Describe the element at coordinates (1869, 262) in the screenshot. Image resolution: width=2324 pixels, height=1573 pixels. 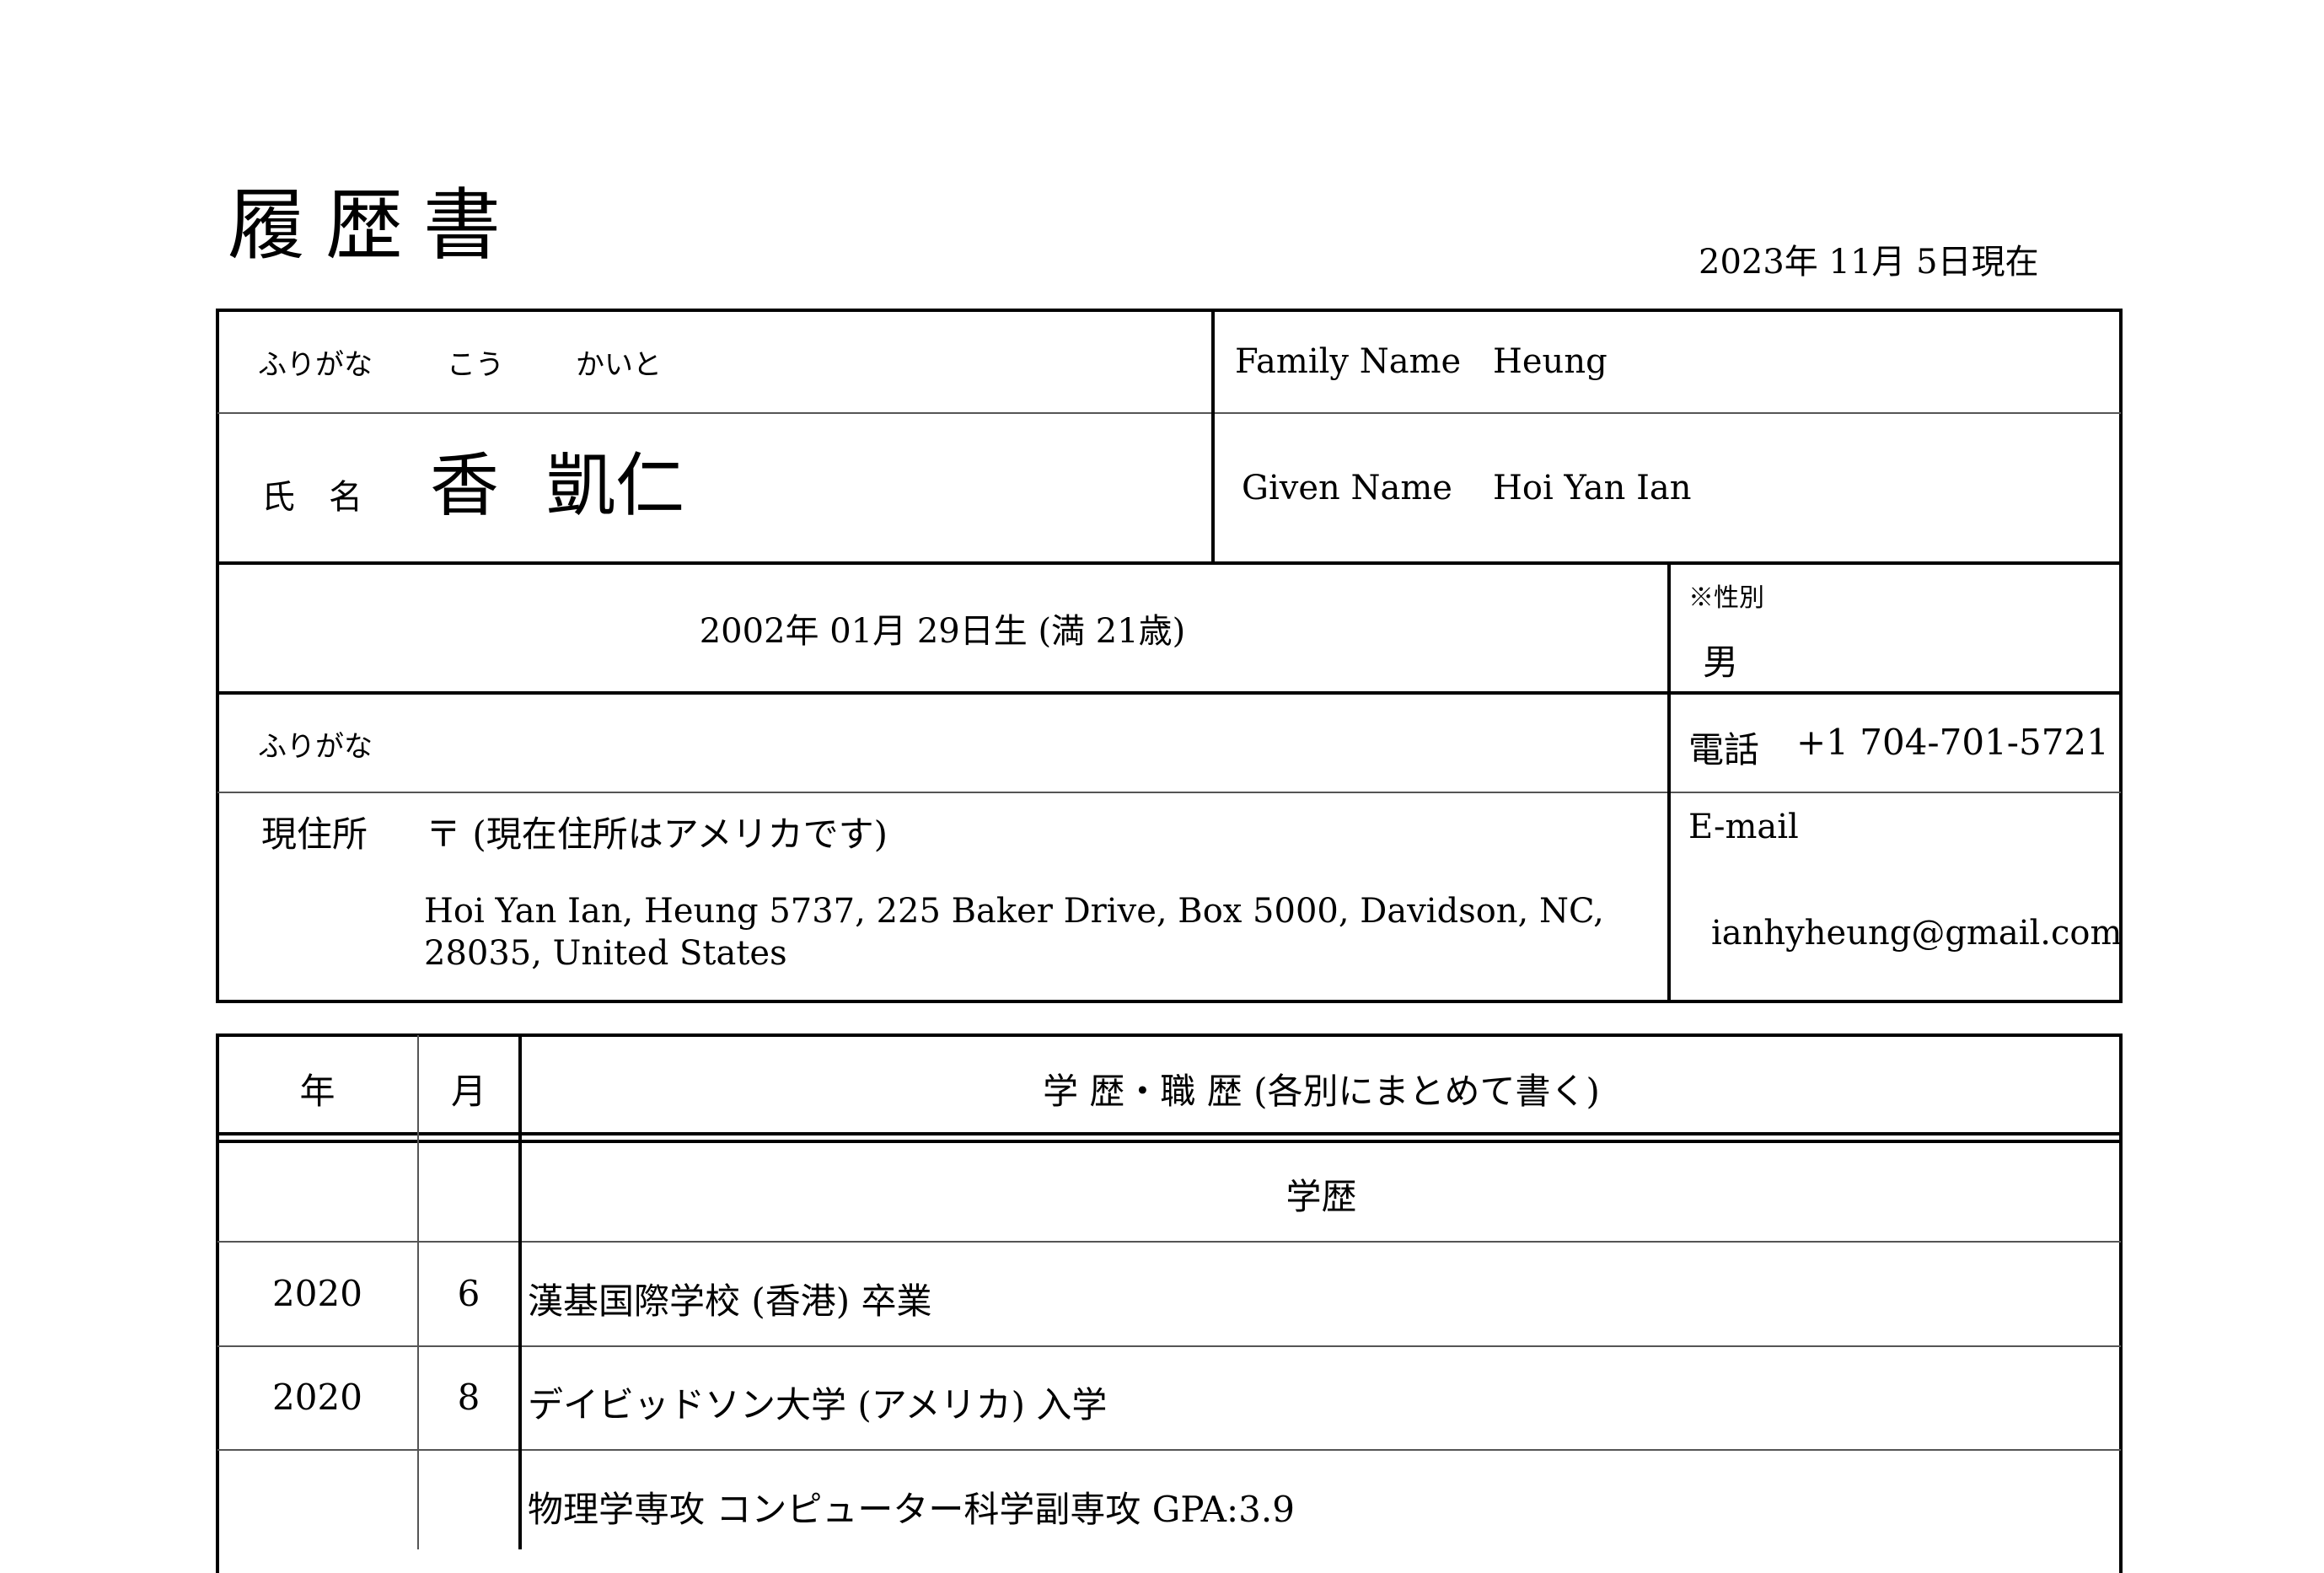
I see `as-of-date: 2023年 11月 5日現在` at that location.